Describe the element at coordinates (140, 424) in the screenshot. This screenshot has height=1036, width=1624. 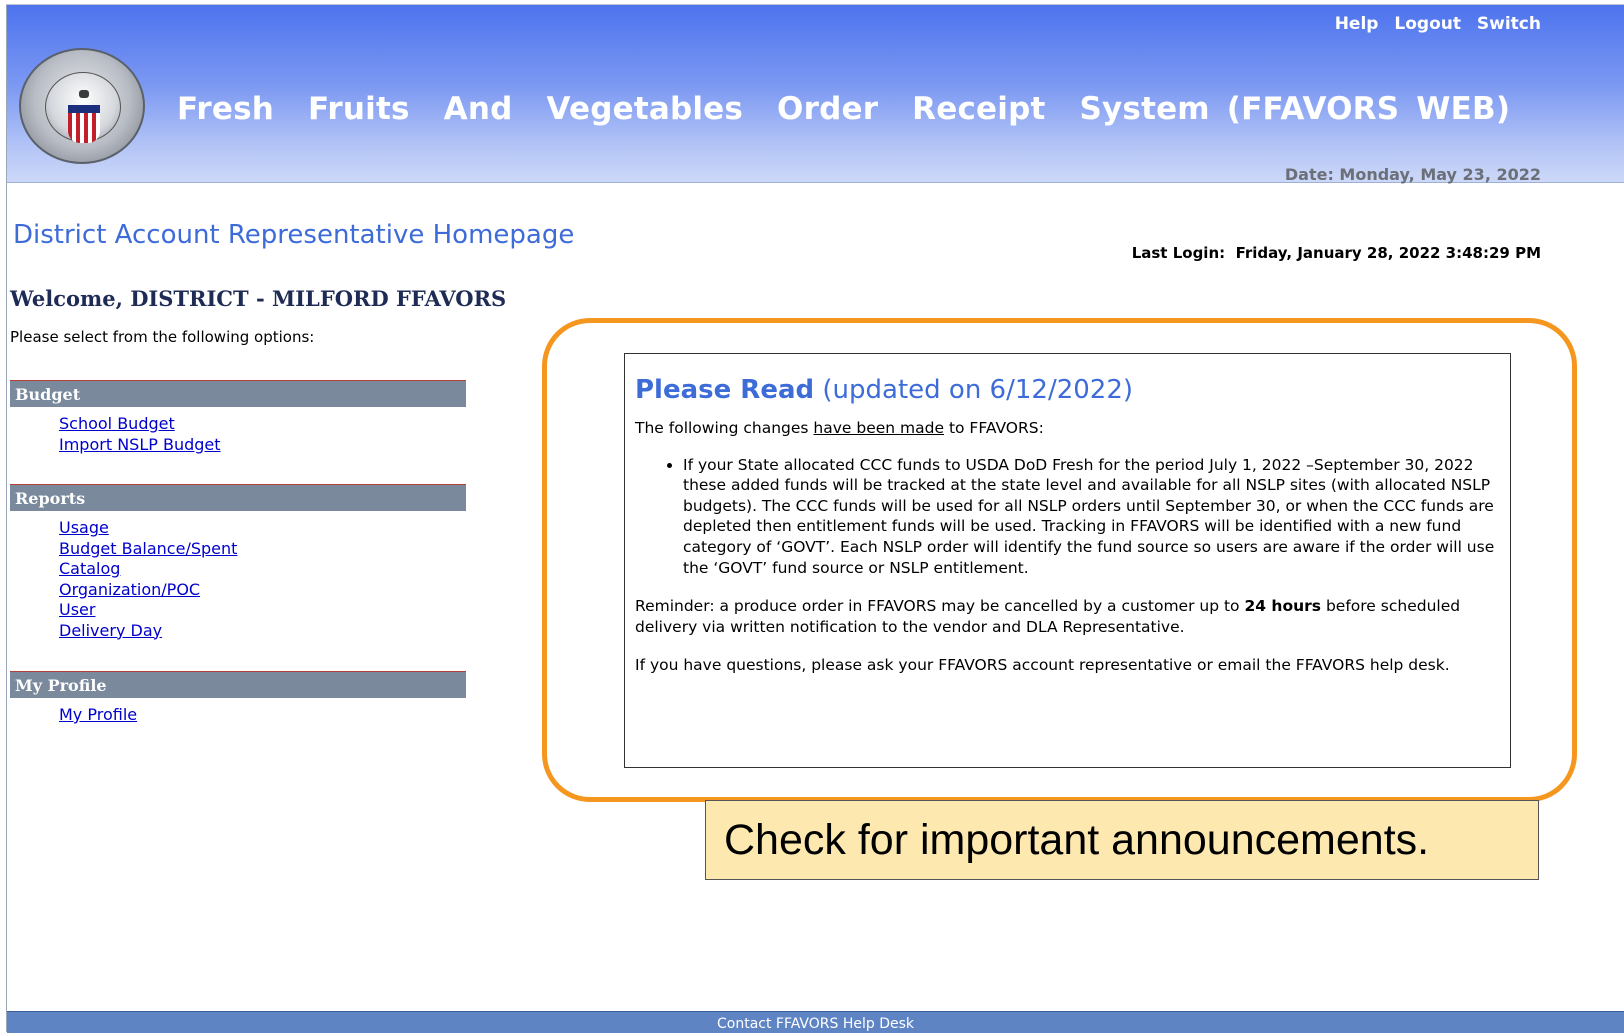
I see `menu-item-school-budget: School Budget` at that location.